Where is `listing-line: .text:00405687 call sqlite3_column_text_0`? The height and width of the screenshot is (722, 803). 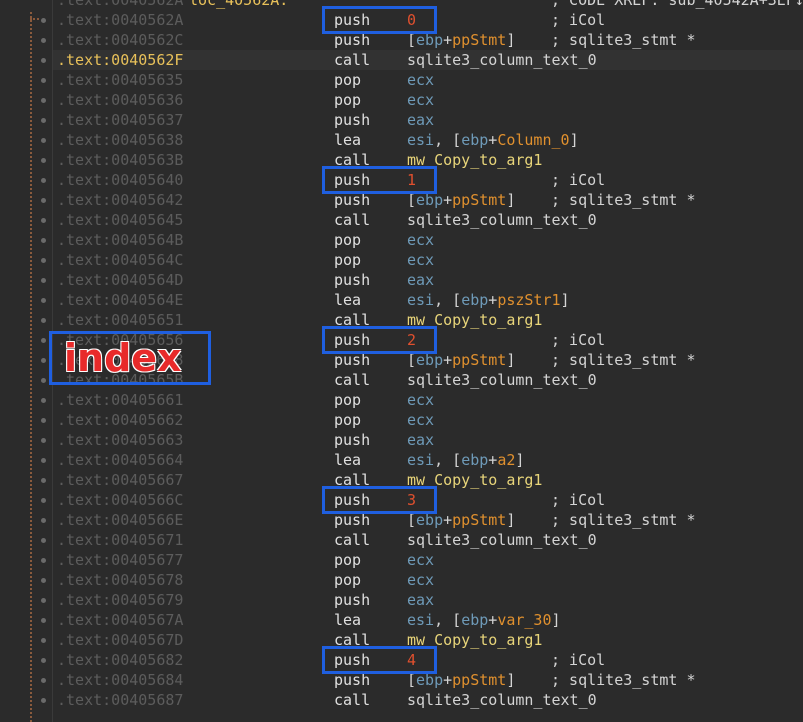
listing-line: .text:00405687 call sqlite3_column_text_0 is located at coordinates (428, 700).